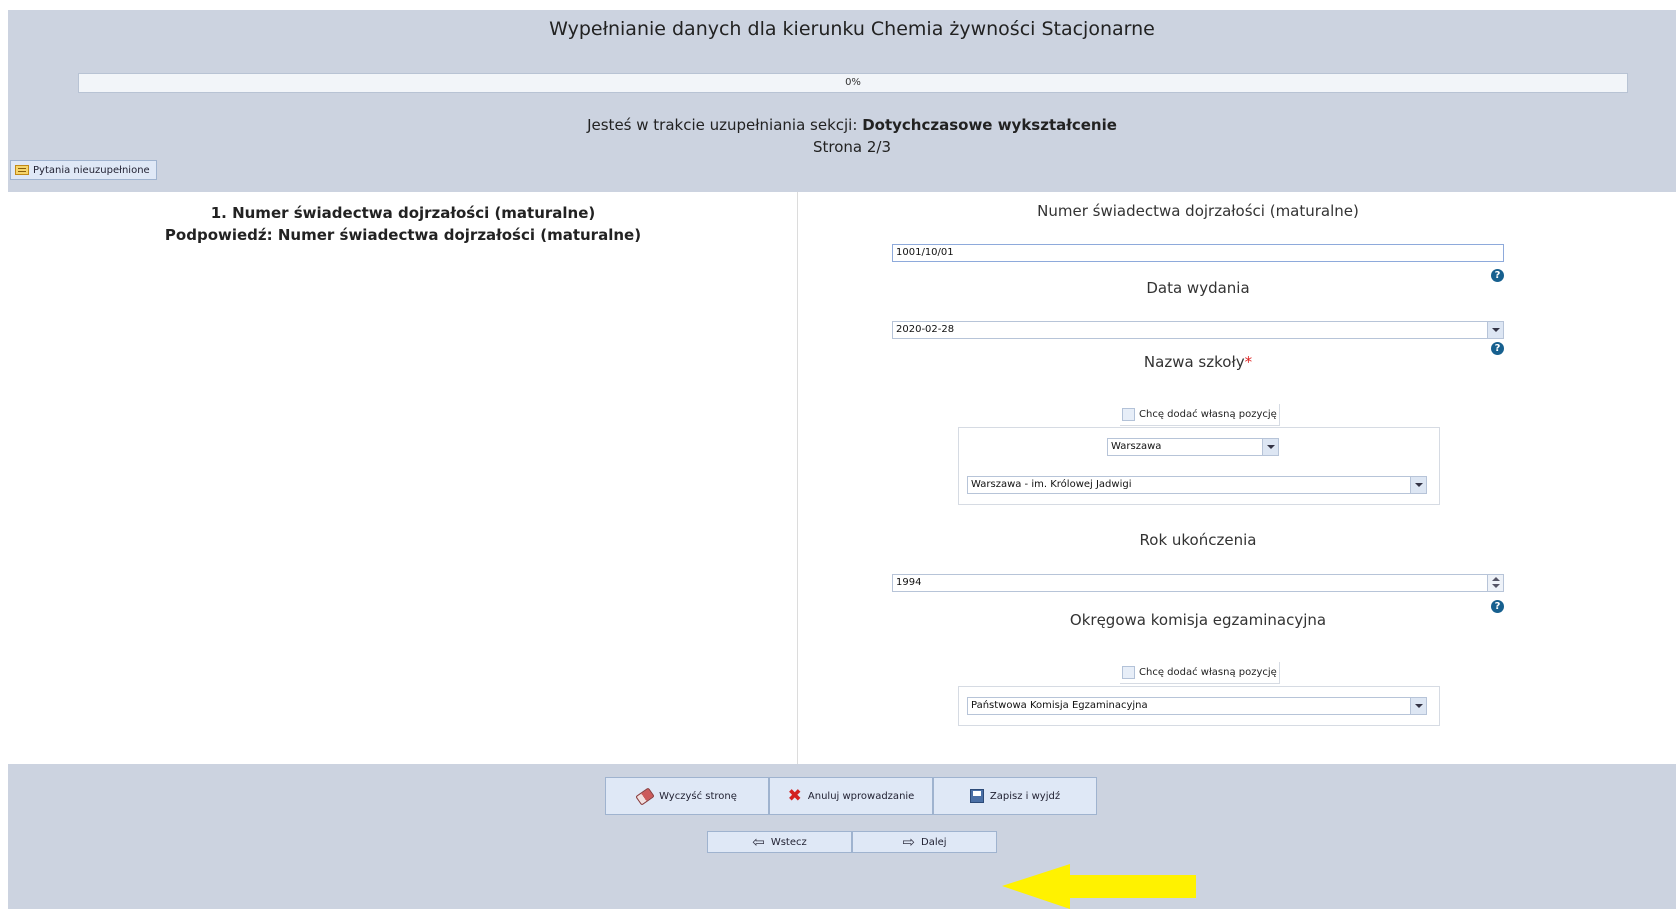 Image resolution: width=1676 pixels, height=909 pixels. Describe the element at coordinates (1208, 672) in the screenshot. I see `exam-board-custom-checkbox-label: Chcę dodać własną pozycję` at that location.